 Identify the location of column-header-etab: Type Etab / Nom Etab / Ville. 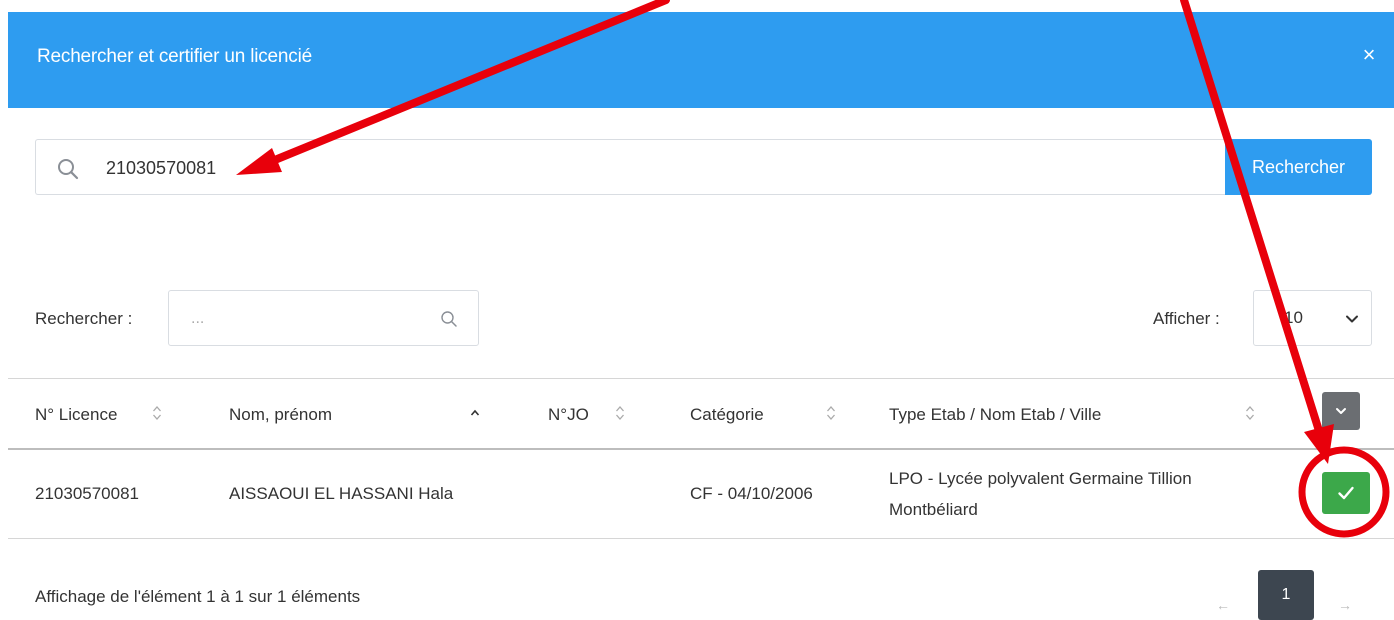
(995, 415).